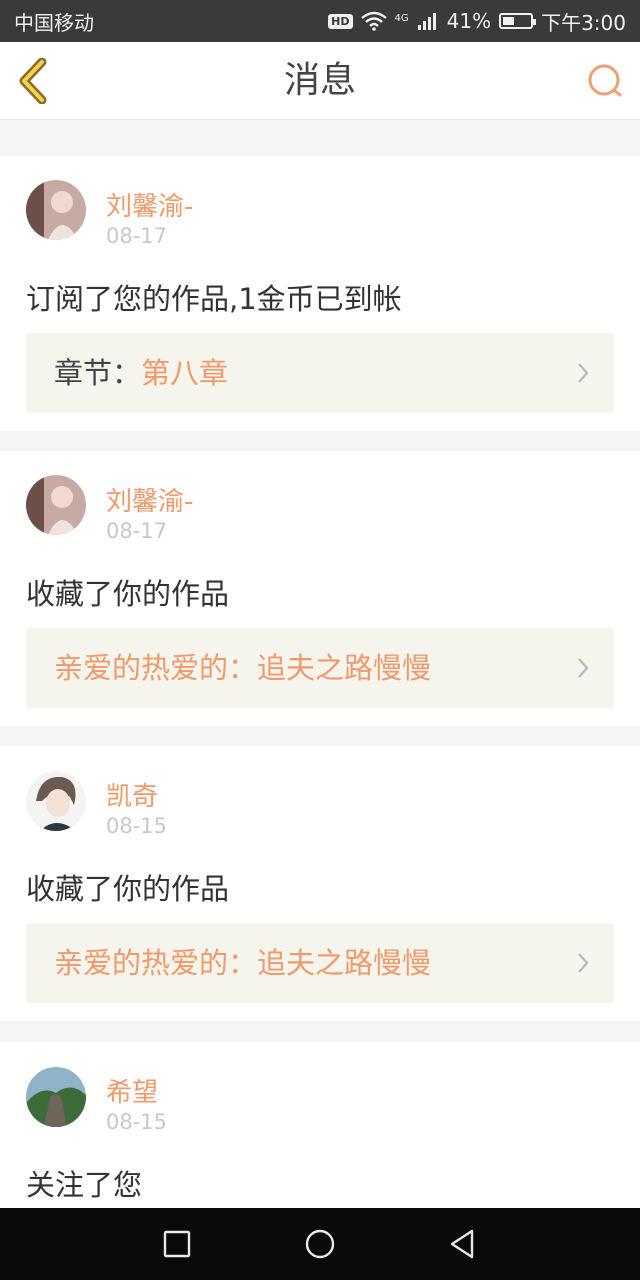  Describe the element at coordinates (426, 21) in the screenshot. I see `signal-icon` at that location.